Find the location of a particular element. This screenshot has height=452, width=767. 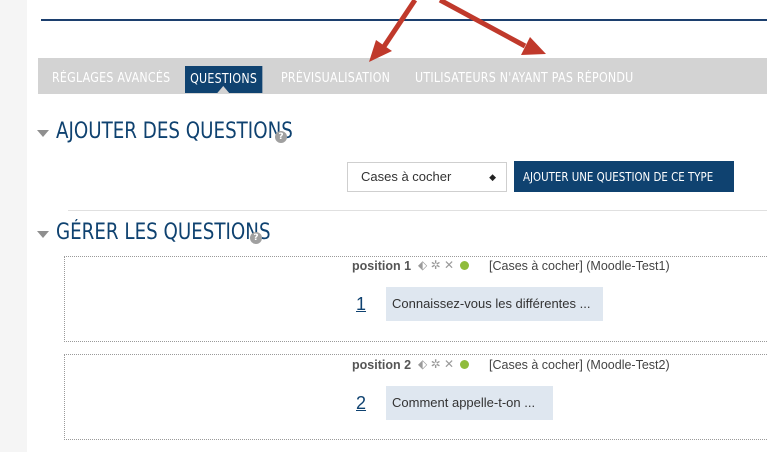

position-label: position 2 is located at coordinates (382, 365).